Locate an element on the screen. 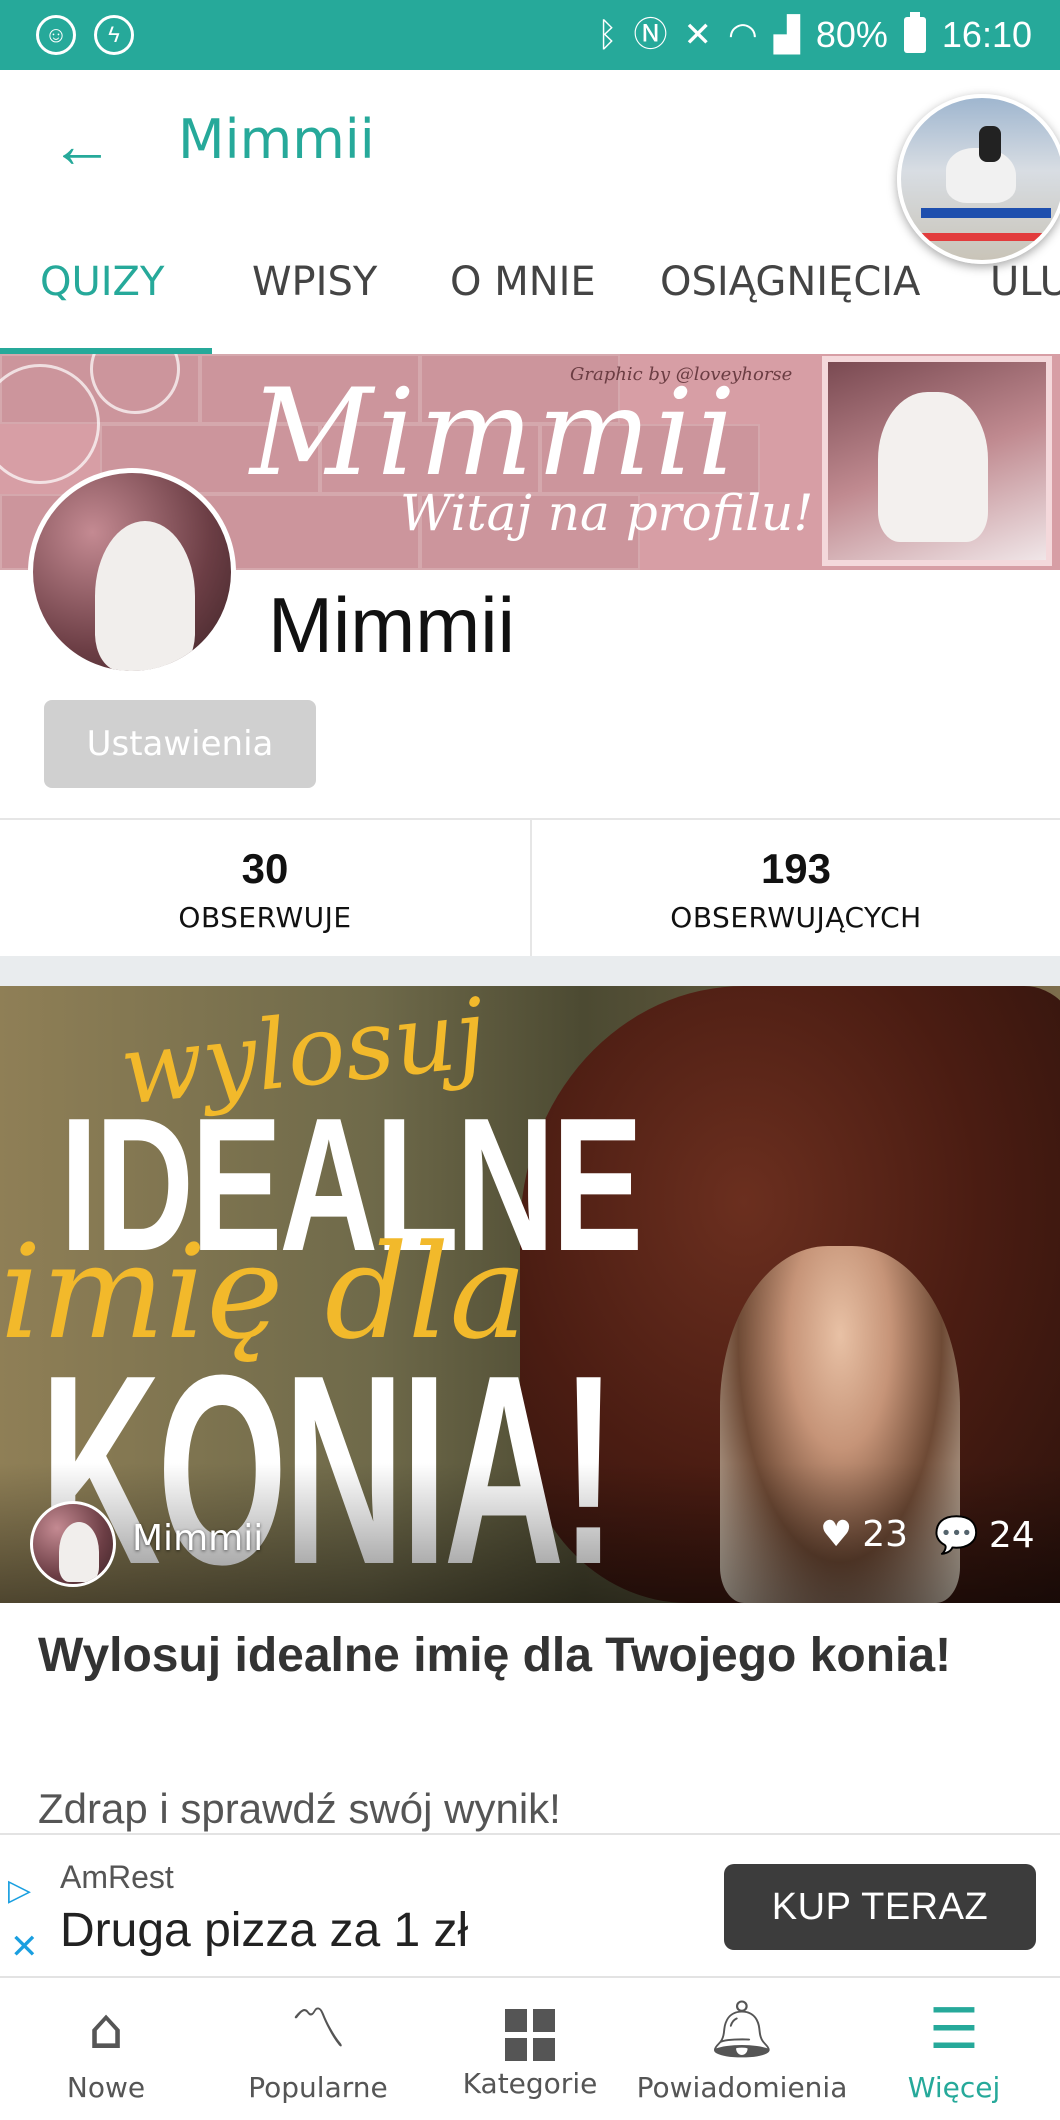 The height and width of the screenshot is (2120, 1060). home-icon: ⌂ is located at coordinates (106, 2029).